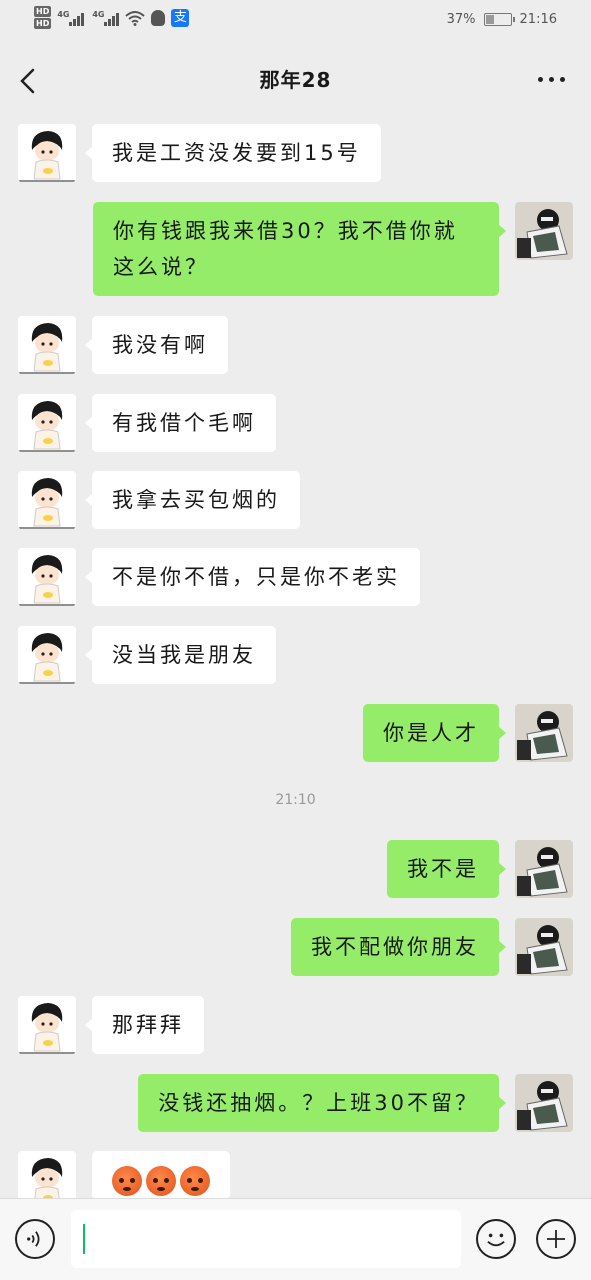 This screenshot has width=591, height=1280. I want to click on message-bubble: 你有钱跟我来借30？我不借你就这么说？, so click(299, 249).